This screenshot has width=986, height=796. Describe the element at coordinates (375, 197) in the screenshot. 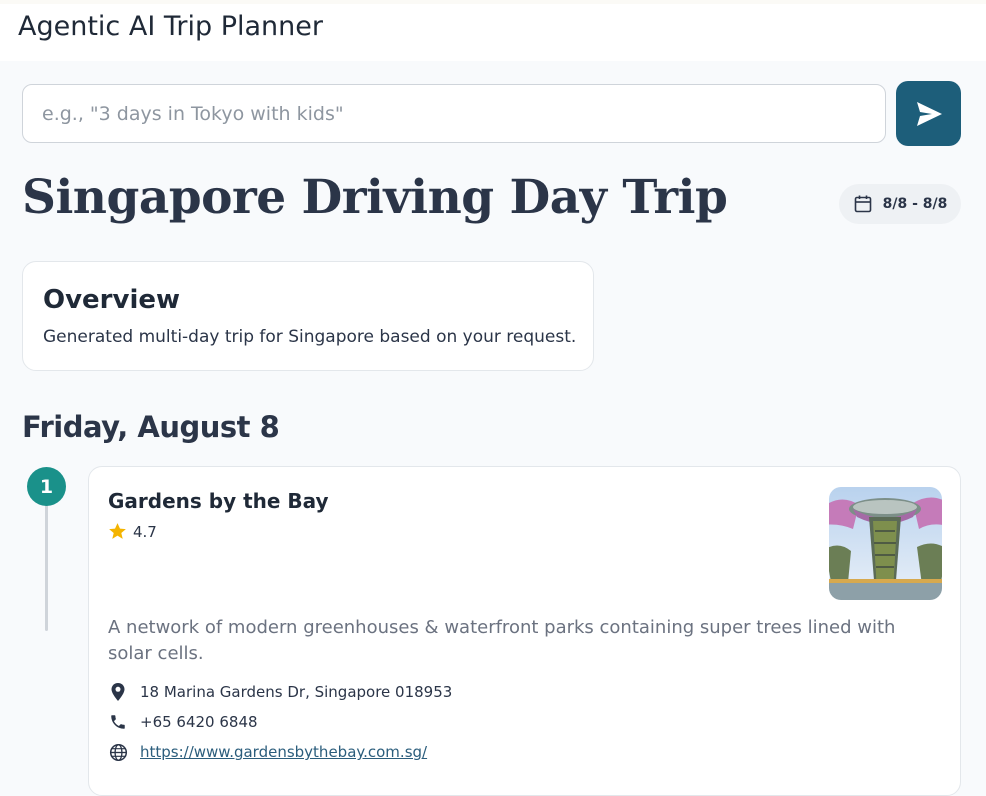

I see `trip-title: Singapore Driving Day Trip` at that location.